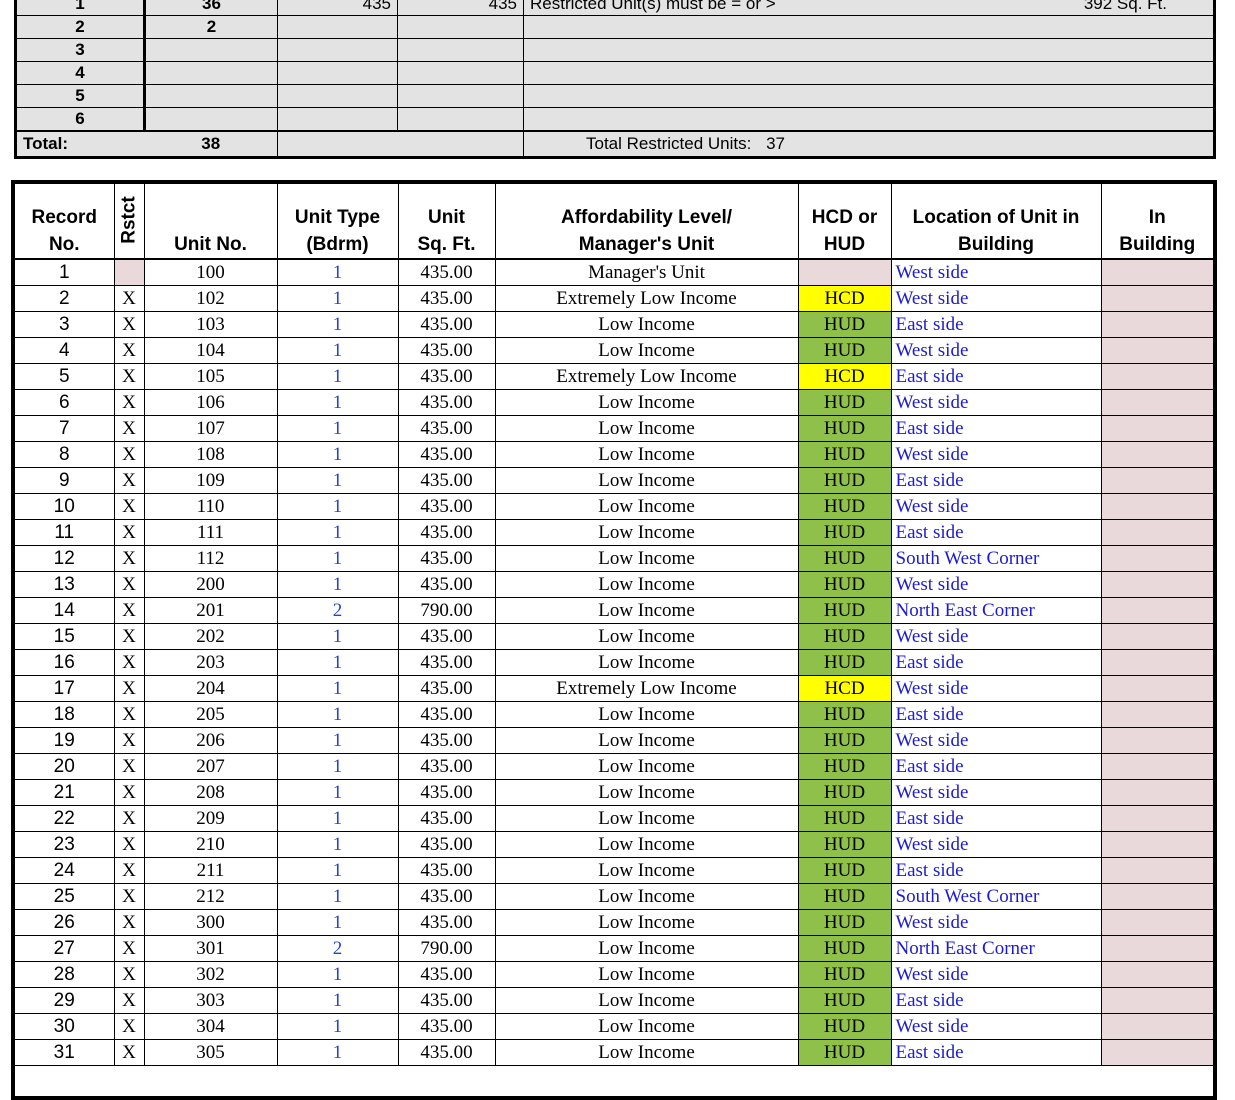  I want to click on unit-no-cell: 211, so click(211, 870).